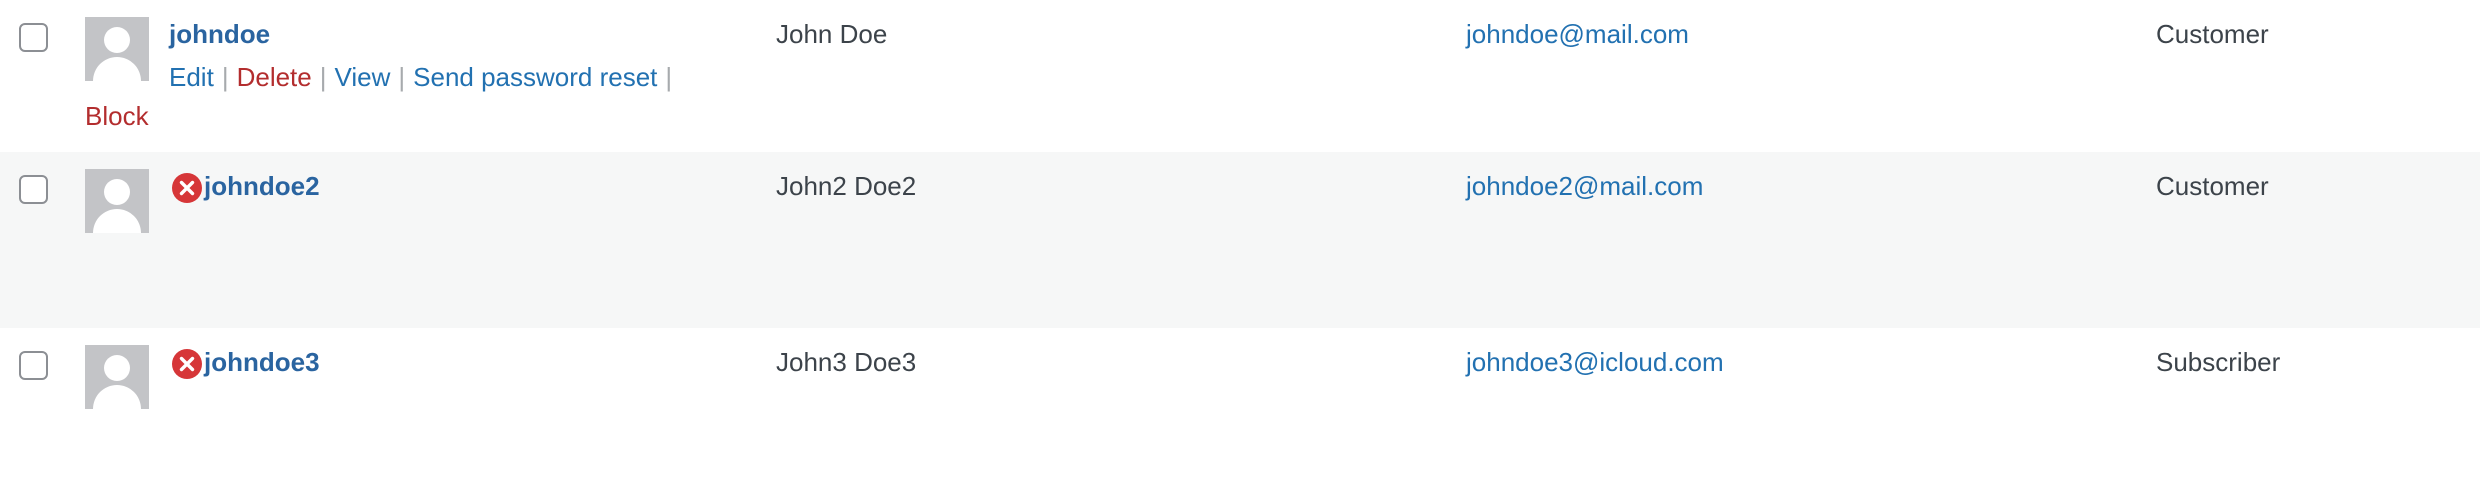 The width and height of the screenshot is (2480, 504). What do you see at coordinates (363, 77) in the screenshot?
I see `view-link: View` at bounding box center [363, 77].